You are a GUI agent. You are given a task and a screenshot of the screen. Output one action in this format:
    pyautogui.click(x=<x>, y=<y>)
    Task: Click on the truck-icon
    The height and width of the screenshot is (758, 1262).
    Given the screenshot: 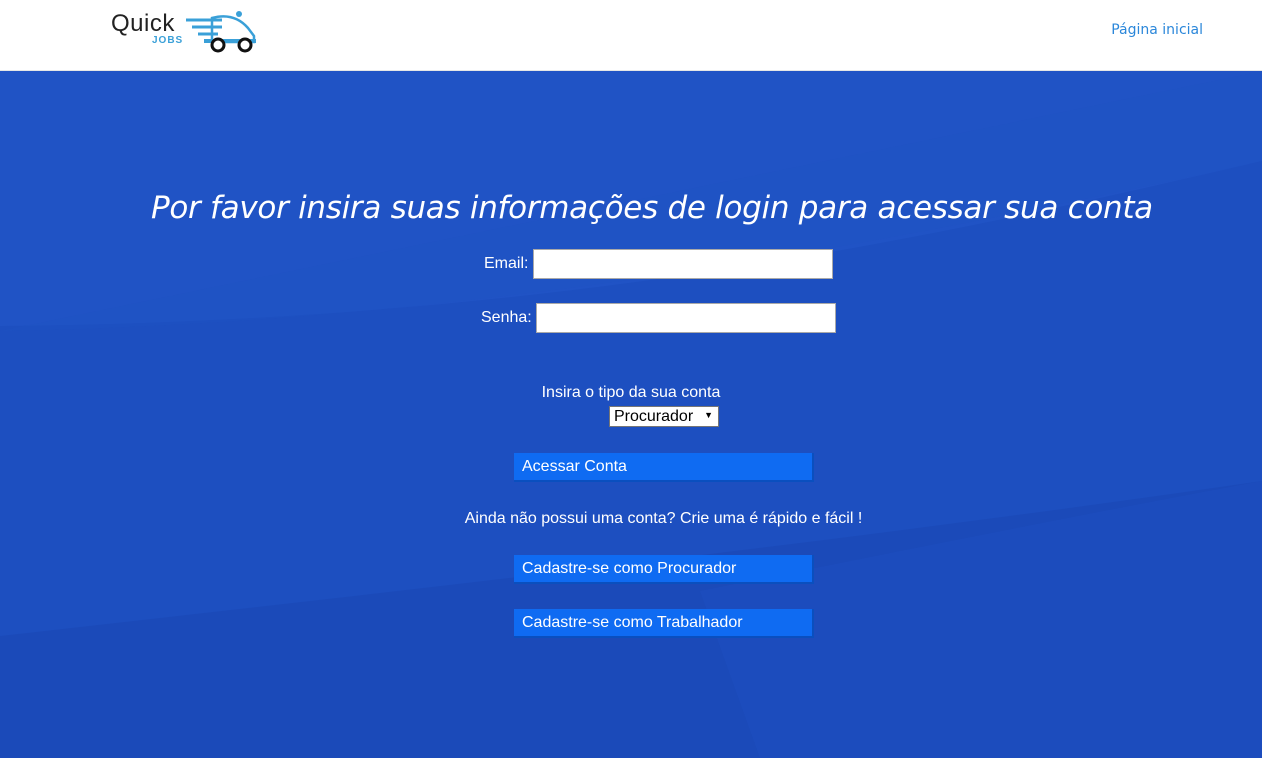 What is the action you would take?
    pyautogui.click(x=221, y=32)
    